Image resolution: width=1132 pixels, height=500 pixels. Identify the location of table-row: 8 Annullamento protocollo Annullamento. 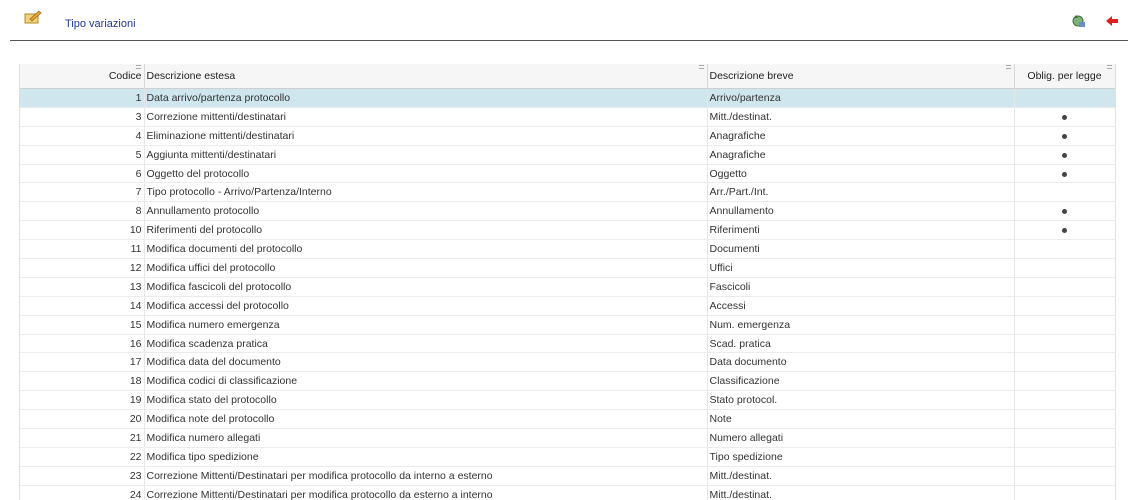
(567, 211).